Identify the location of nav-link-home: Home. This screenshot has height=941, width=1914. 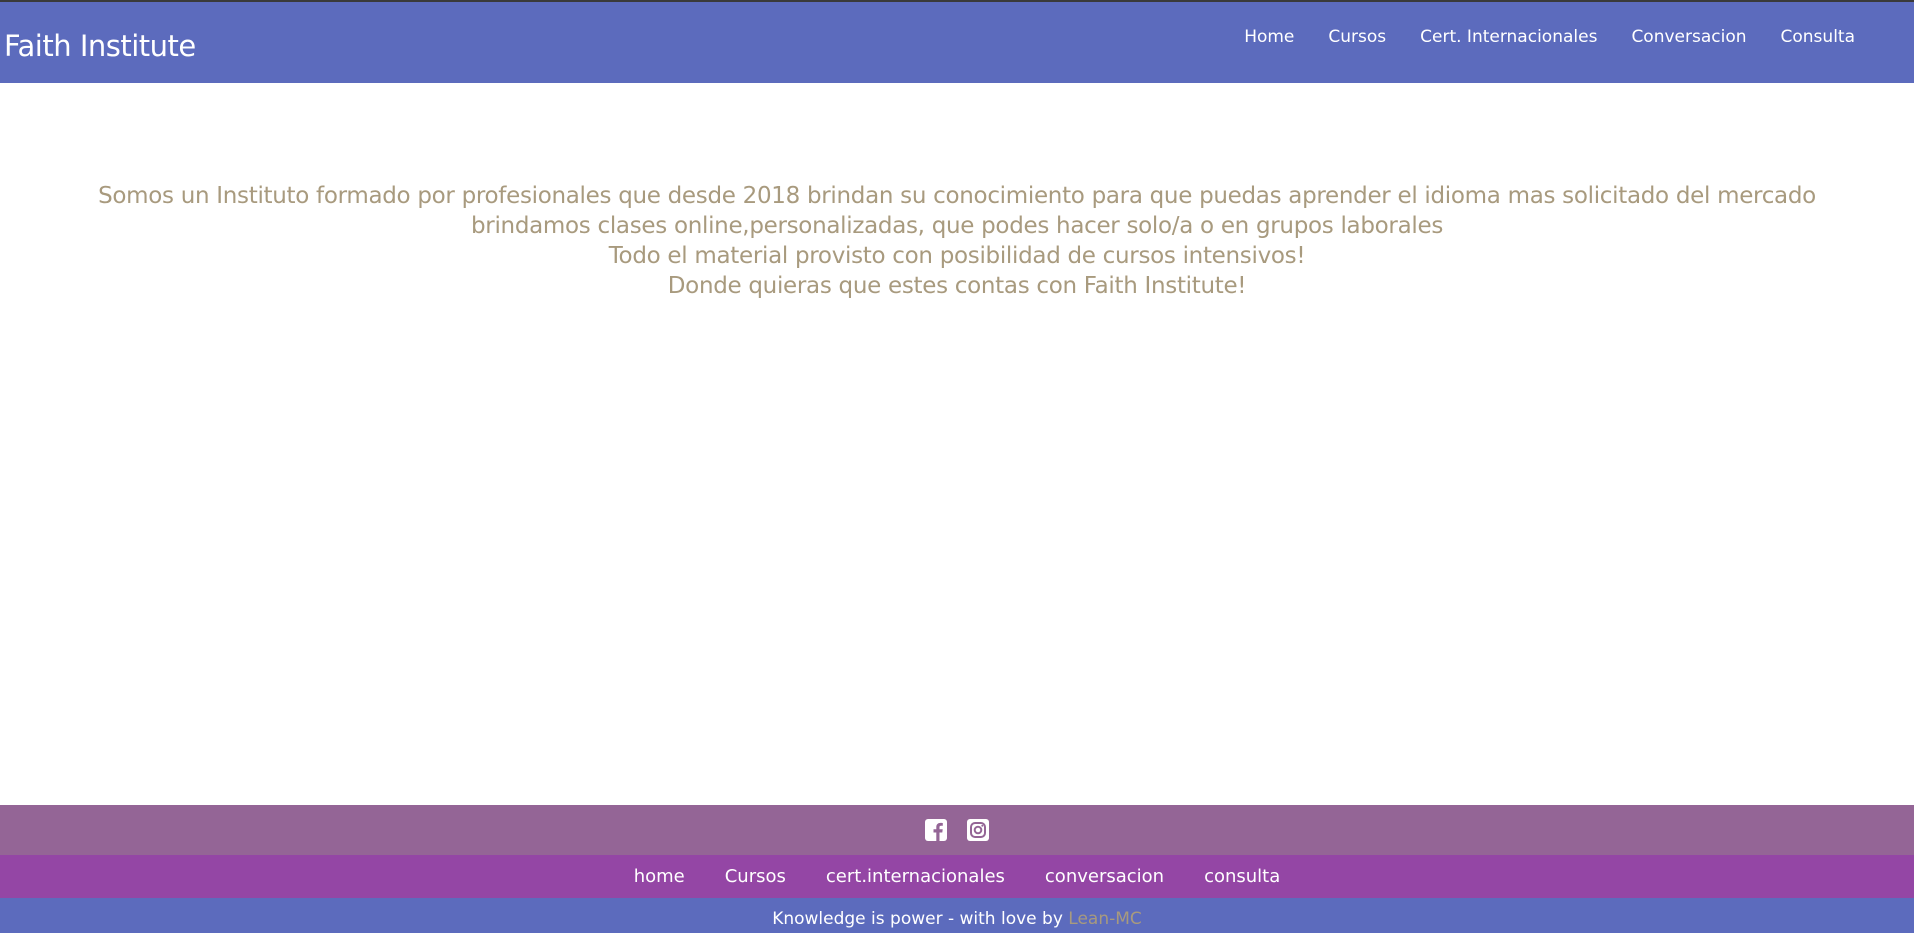
(1269, 37).